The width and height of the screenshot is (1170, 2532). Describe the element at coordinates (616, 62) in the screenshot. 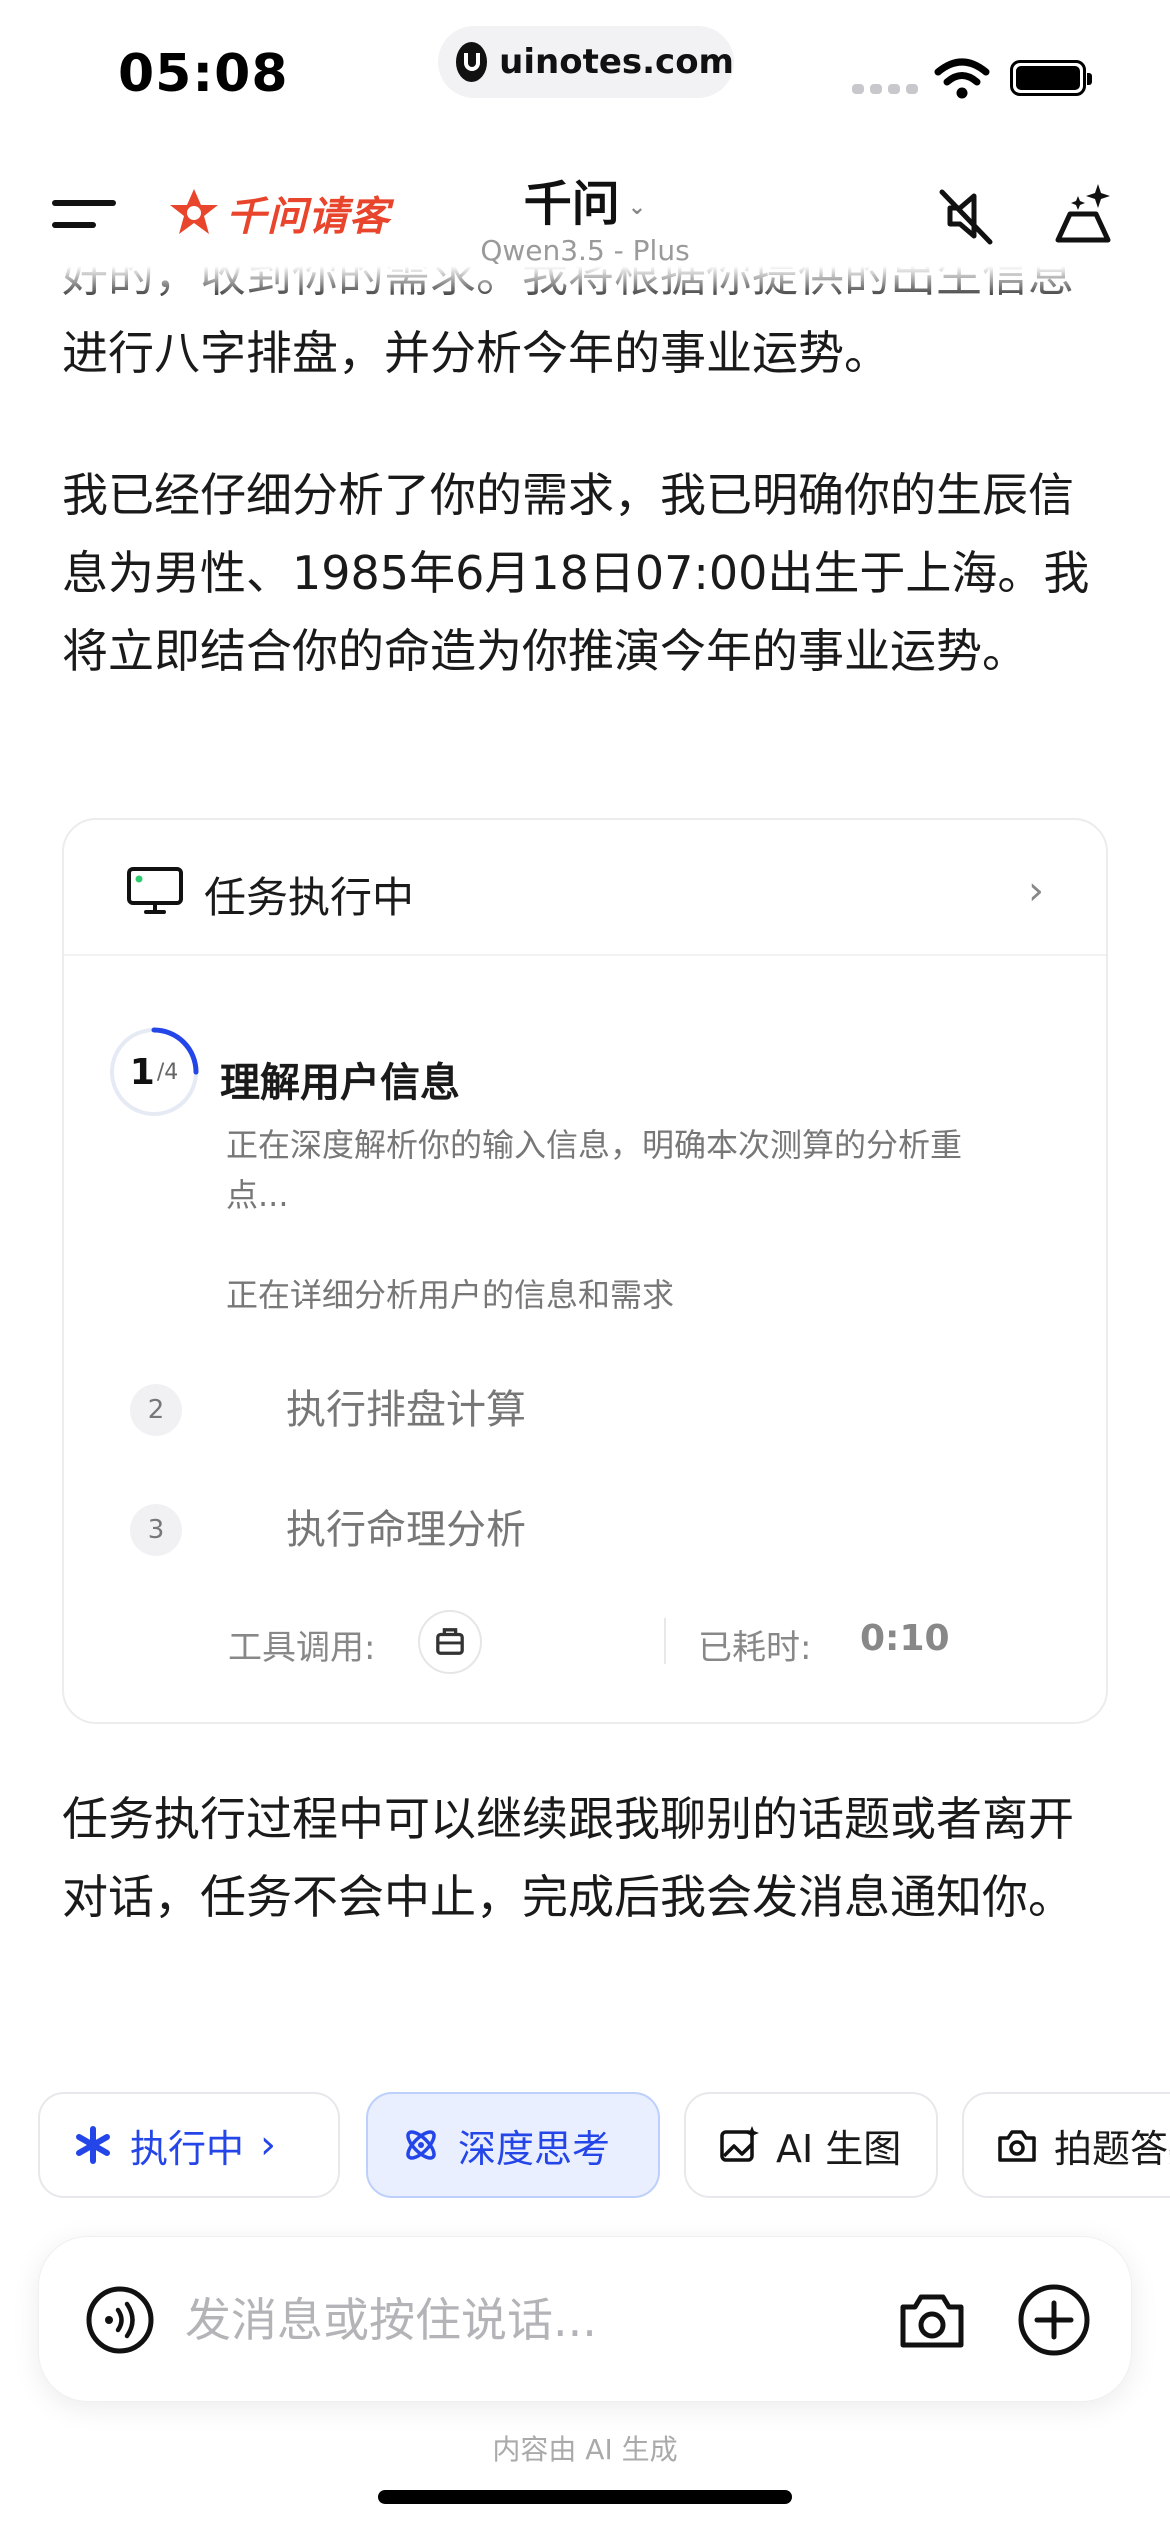

I see `url-text: uinotes.com` at that location.